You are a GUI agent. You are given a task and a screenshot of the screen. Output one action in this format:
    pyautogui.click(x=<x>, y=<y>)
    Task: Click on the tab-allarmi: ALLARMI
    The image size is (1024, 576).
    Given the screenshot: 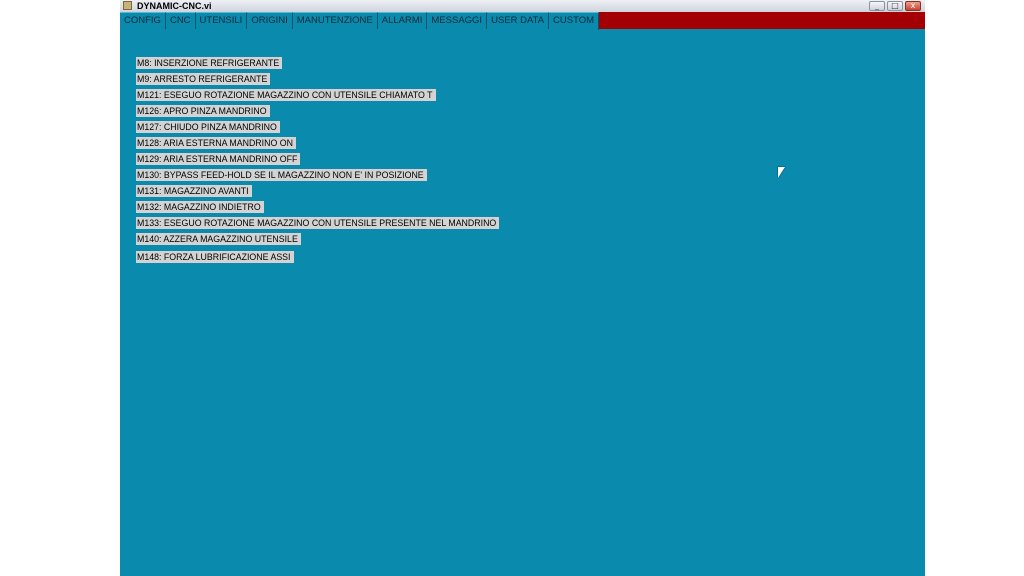 What is the action you would take?
    pyautogui.click(x=402, y=20)
    